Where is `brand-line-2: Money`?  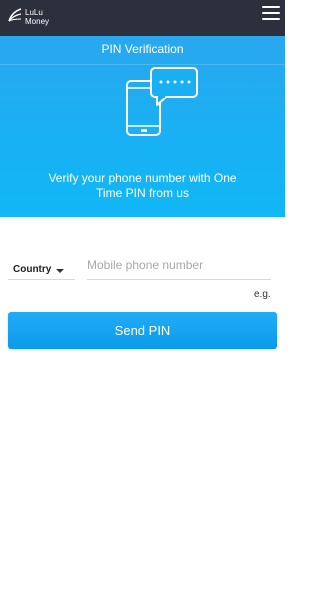
brand-line-2: Money is located at coordinates (37, 21).